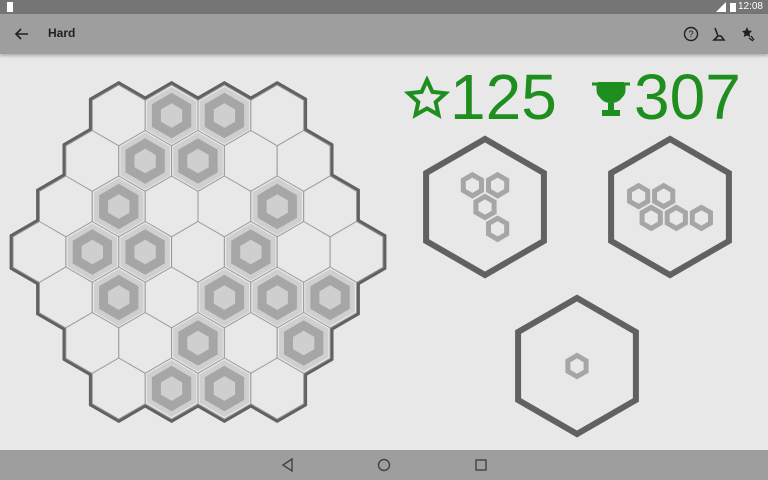 This screenshot has height=480, width=768. What do you see at coordinates (687, 97) in the screenshot?
I see `best-score-value: 307` at bounding box center [687, 97].